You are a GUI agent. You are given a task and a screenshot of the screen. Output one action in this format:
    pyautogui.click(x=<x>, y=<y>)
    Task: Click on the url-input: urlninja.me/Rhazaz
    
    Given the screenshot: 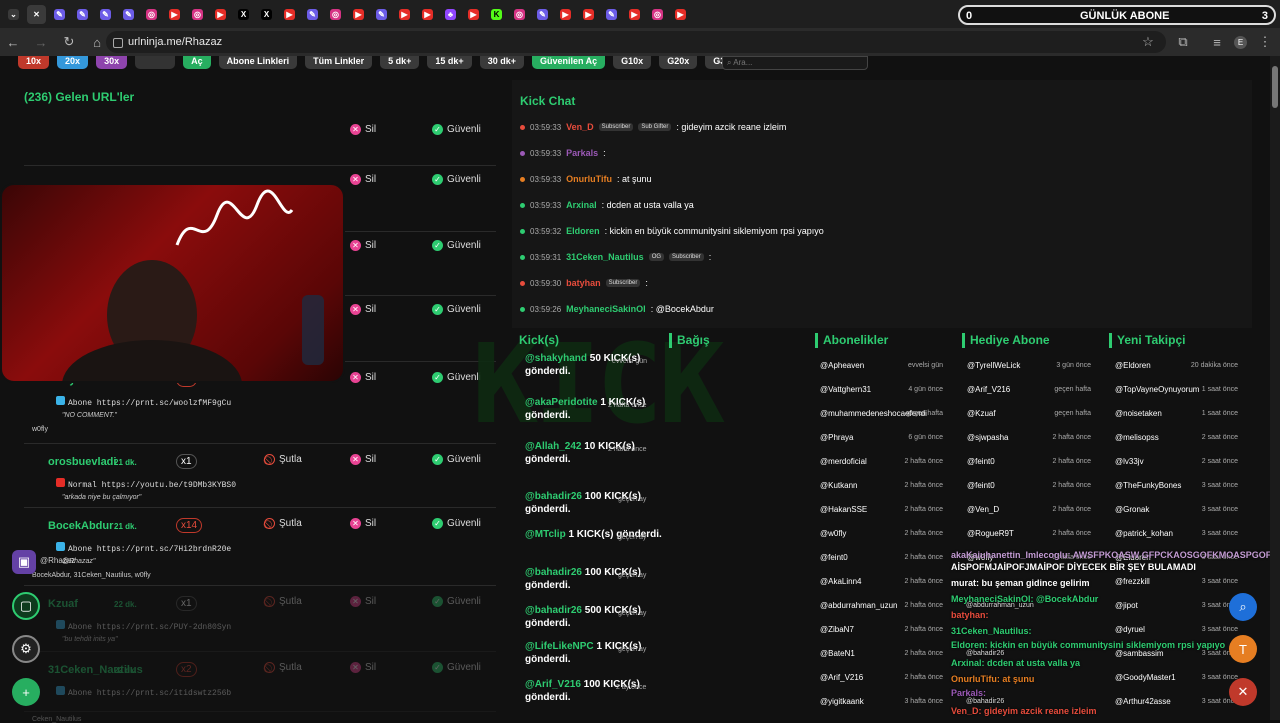 What is the action you would take?
    pyautogui.click(x=636, y=42)
    